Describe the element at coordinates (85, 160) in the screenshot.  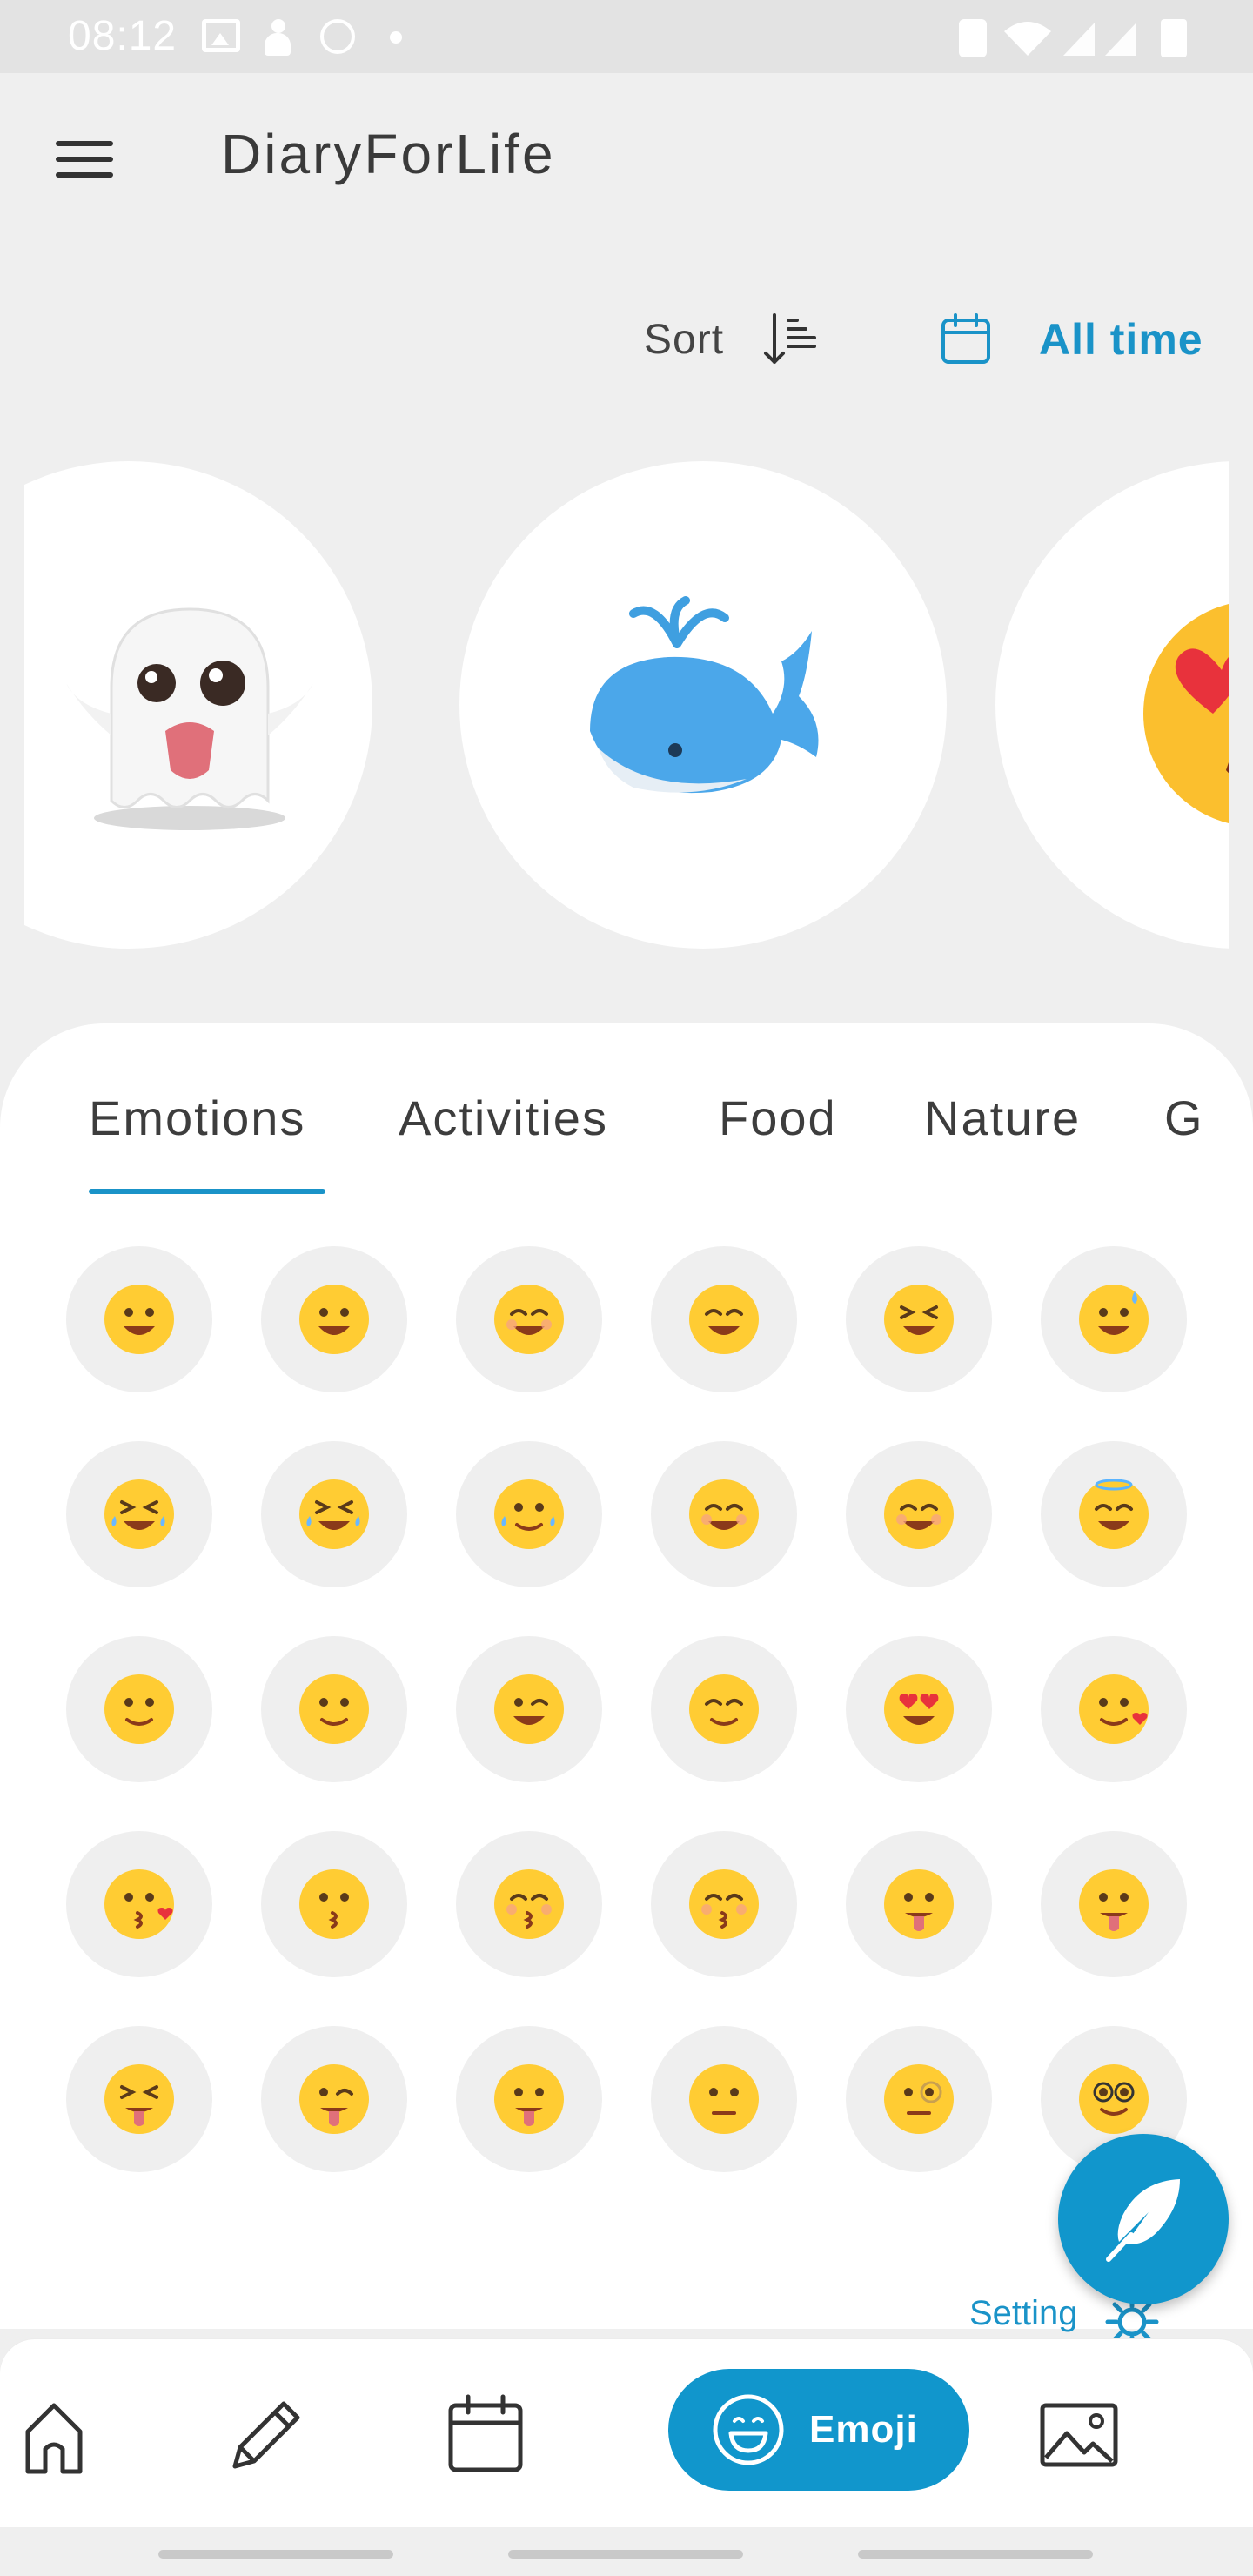
I see `menu-icon` at that location.